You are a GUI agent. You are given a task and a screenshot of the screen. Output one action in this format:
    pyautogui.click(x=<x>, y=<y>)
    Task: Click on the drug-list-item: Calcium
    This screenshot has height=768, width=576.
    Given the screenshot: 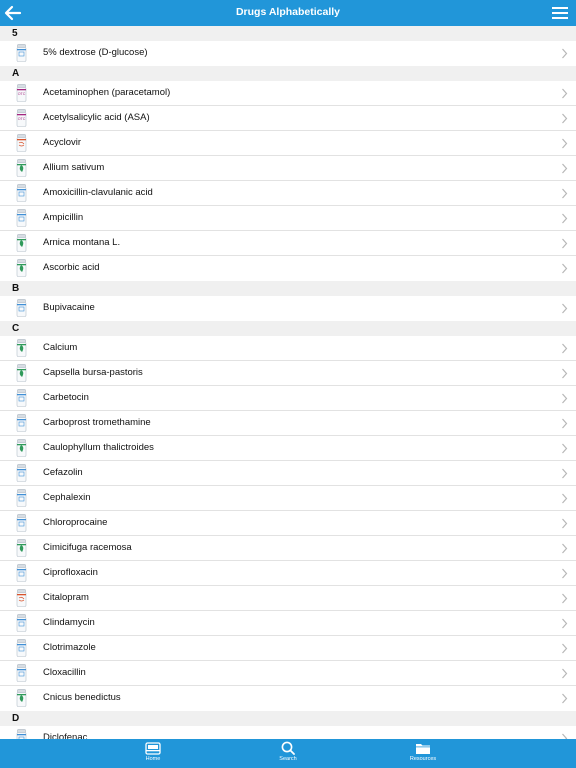 What is the action you would take?
    pyautogui.click(x=288, y=348)
    